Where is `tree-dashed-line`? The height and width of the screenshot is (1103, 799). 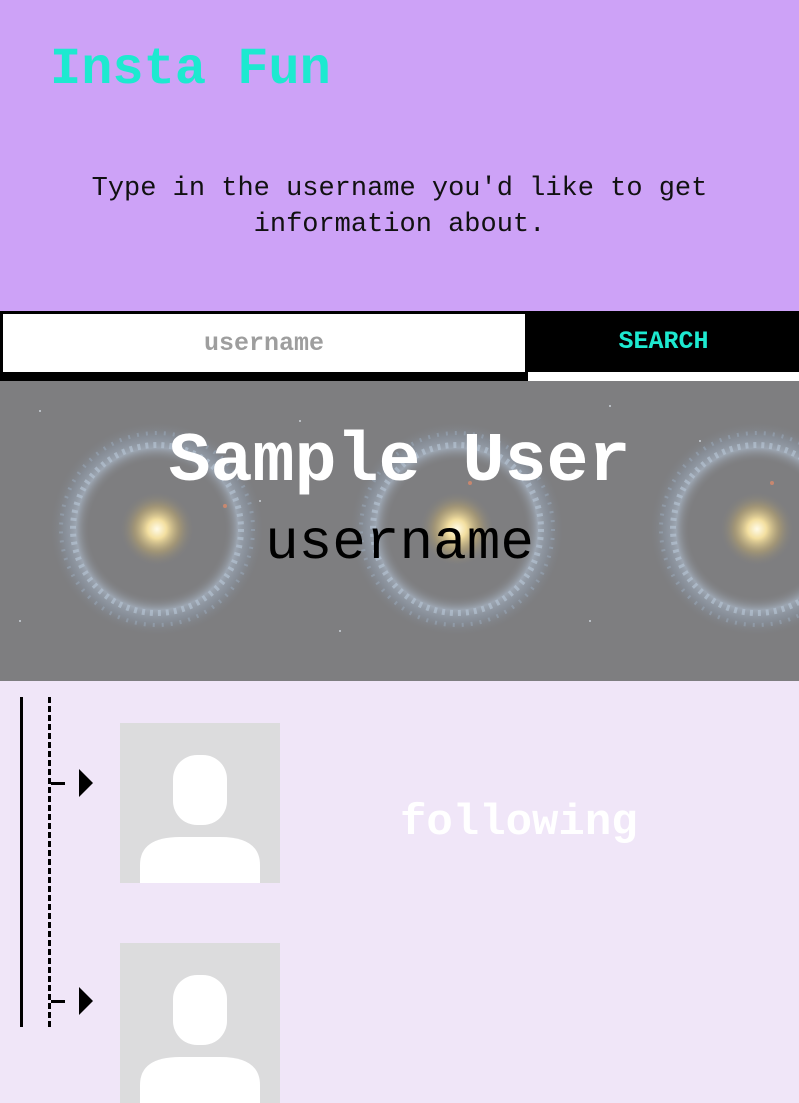
tree-dashed-line is located at coordinates (49, 862).